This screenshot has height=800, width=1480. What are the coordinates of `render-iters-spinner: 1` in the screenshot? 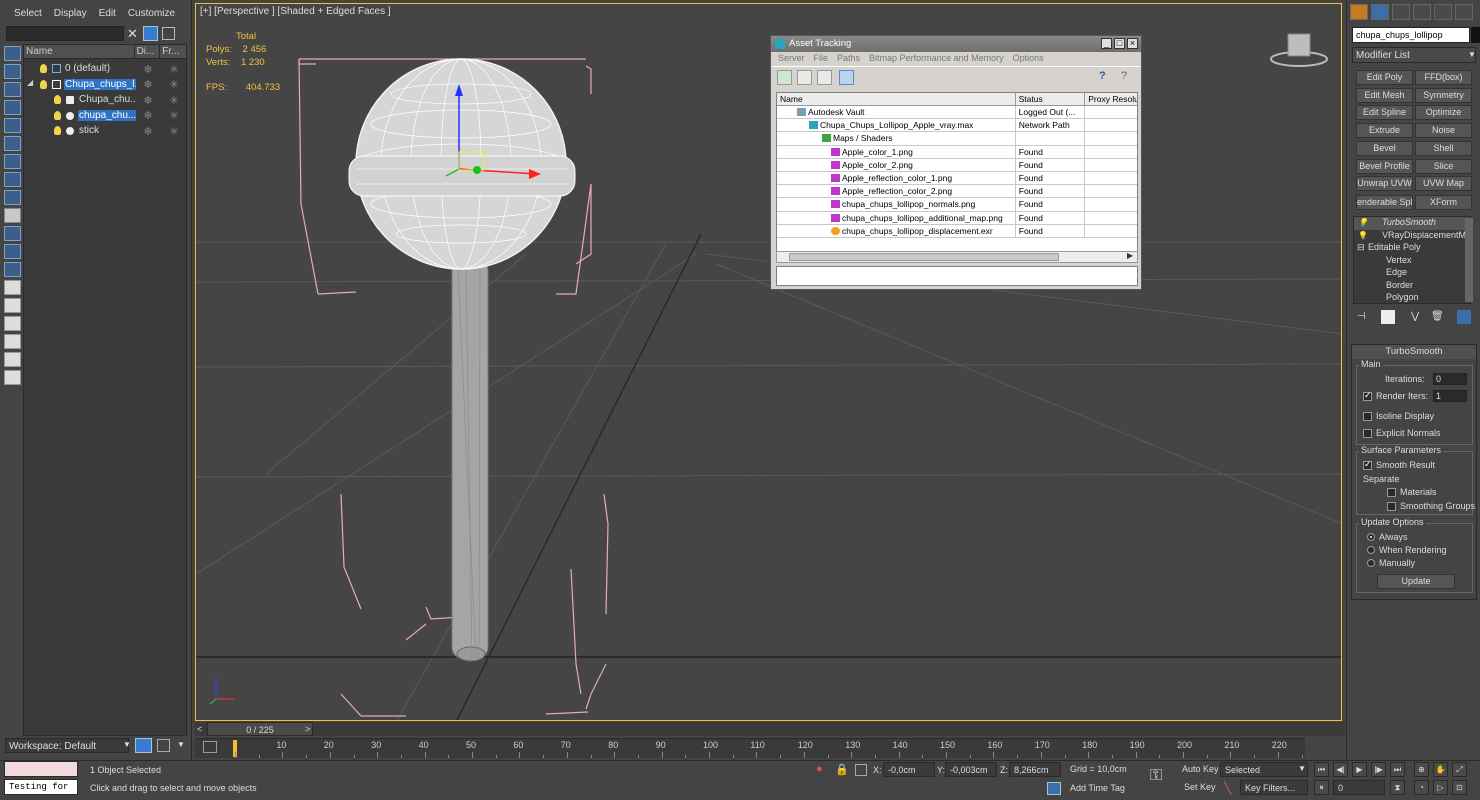 It's located at (1450, 396).